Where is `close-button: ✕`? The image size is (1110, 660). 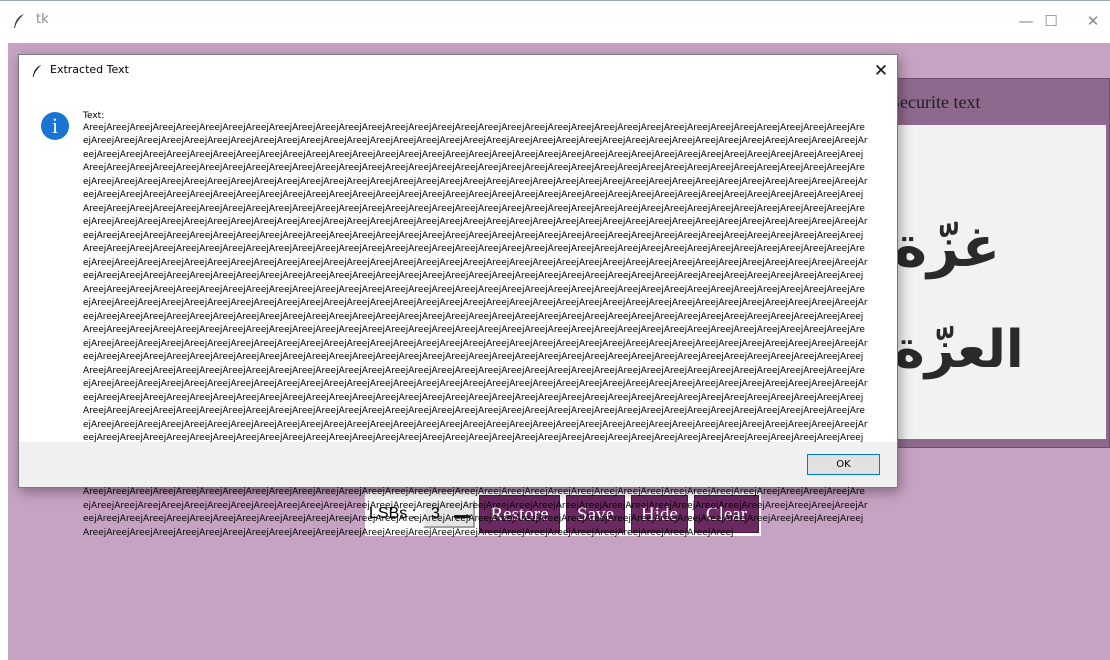 close-button: ✕ is located at coordinates (1093, 21).